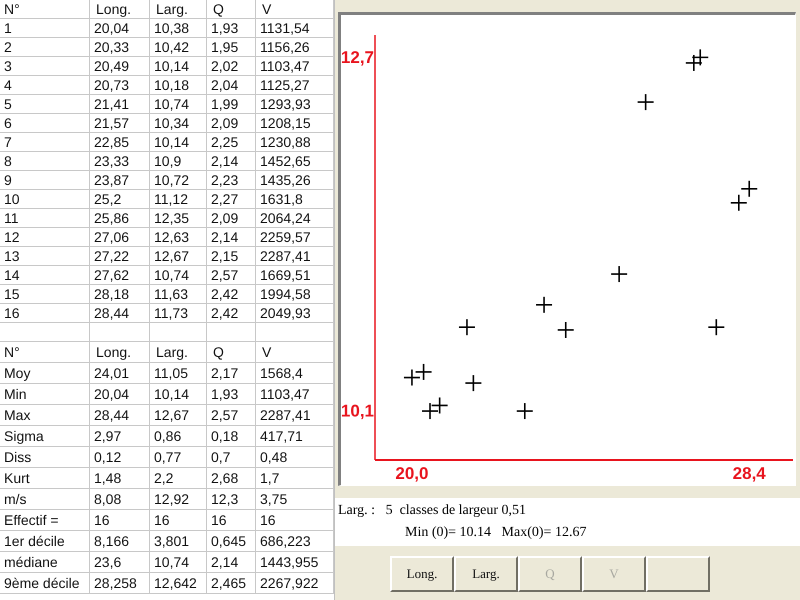  I want to click on table-cell: 1,95, so click(231, 47).